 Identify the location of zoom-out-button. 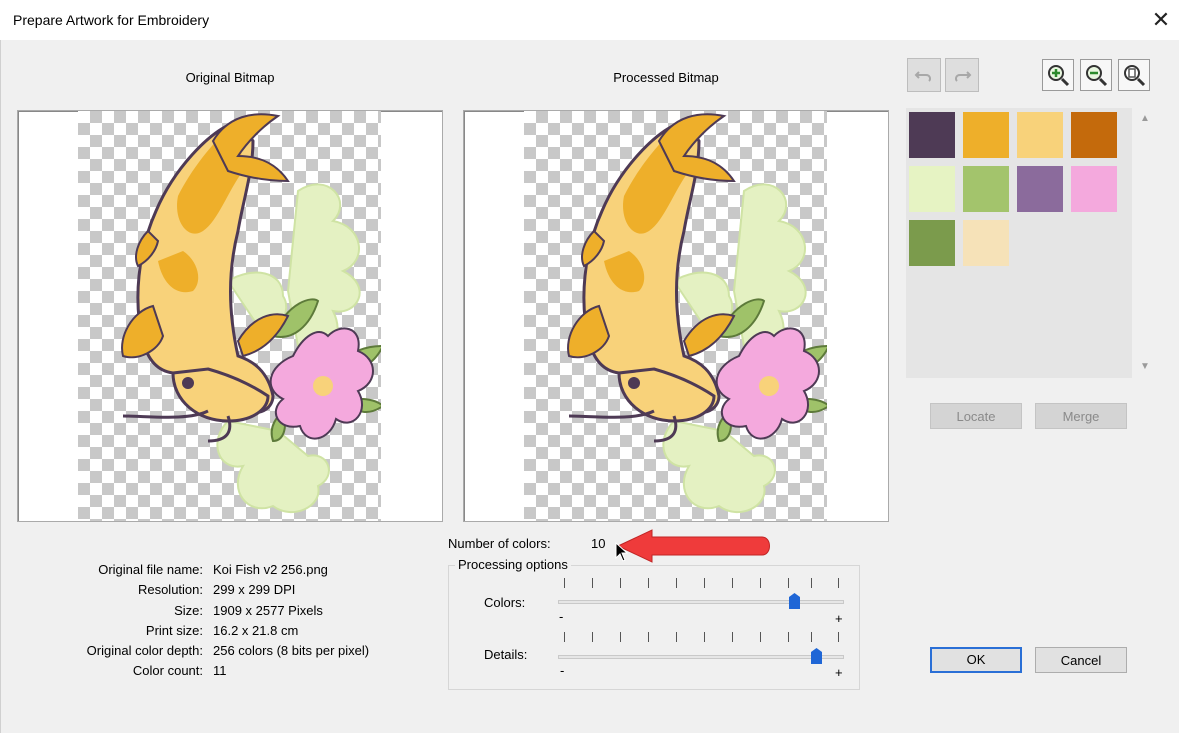
(1096, 75).